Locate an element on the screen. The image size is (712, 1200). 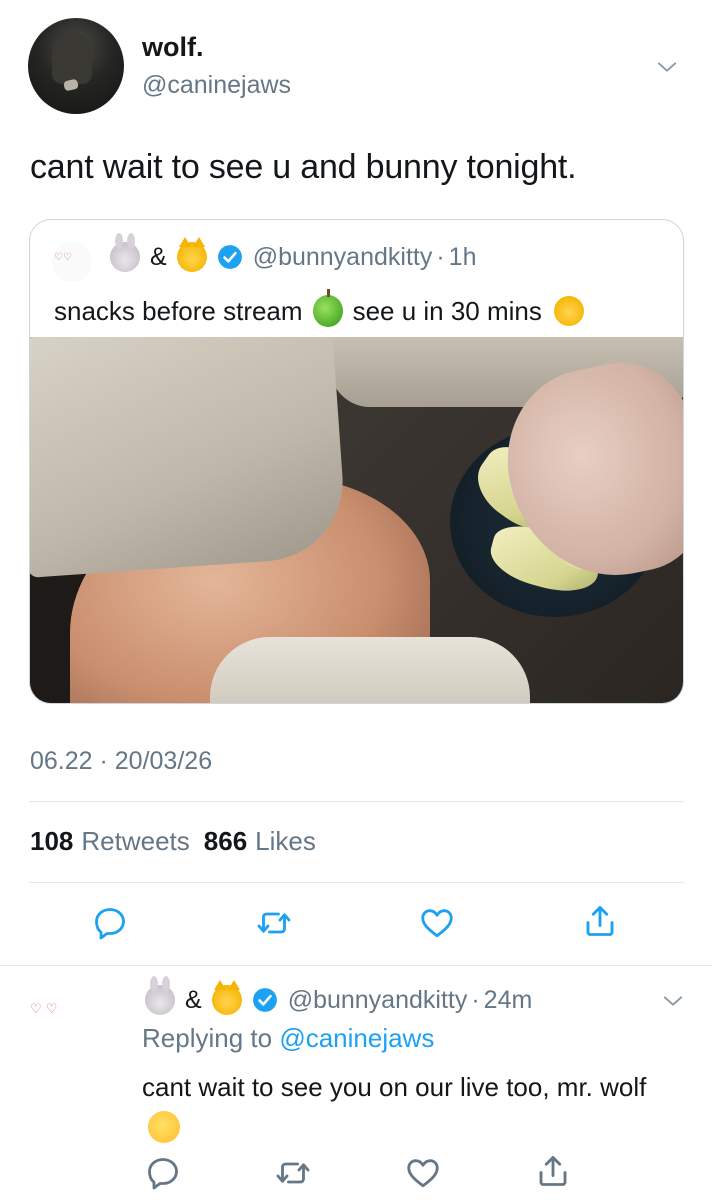
quoted-text: snacks before stream see u in 30 mins is located at coordinates (319, 308).